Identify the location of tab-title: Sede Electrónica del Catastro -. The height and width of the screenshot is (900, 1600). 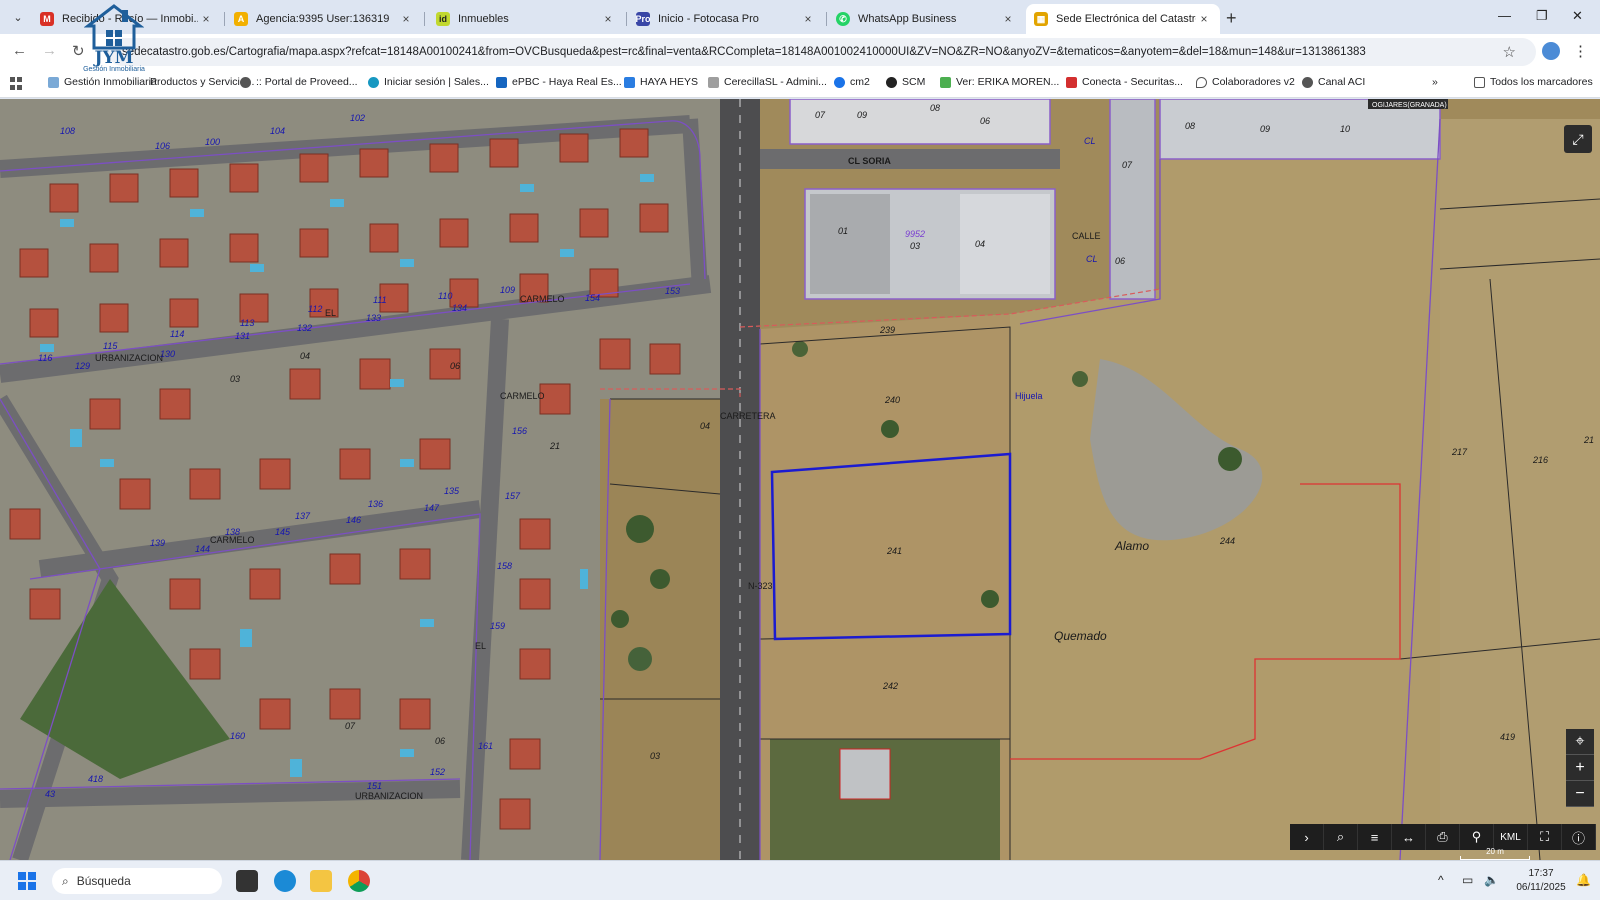
(1126, 19).